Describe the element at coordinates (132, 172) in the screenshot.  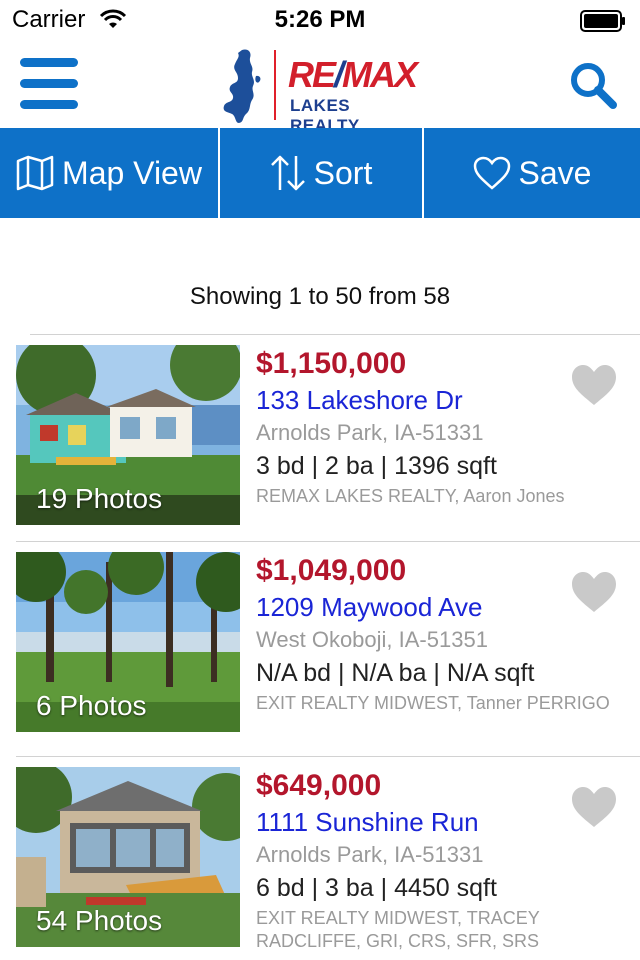
I see `map-view-label: Map View` at that location.